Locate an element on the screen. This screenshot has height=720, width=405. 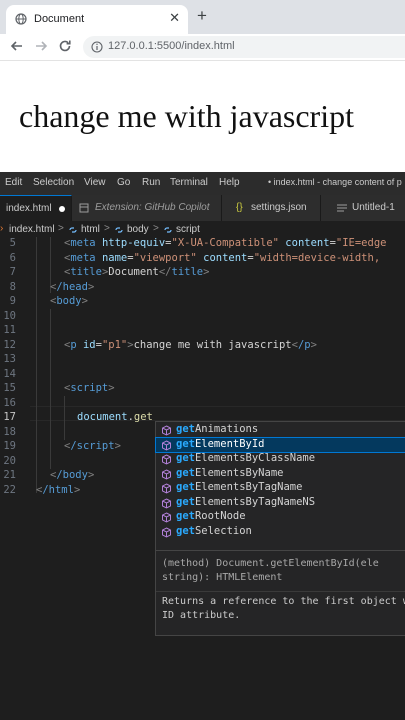
line-number: 13 is located at coordinates (9, 359).